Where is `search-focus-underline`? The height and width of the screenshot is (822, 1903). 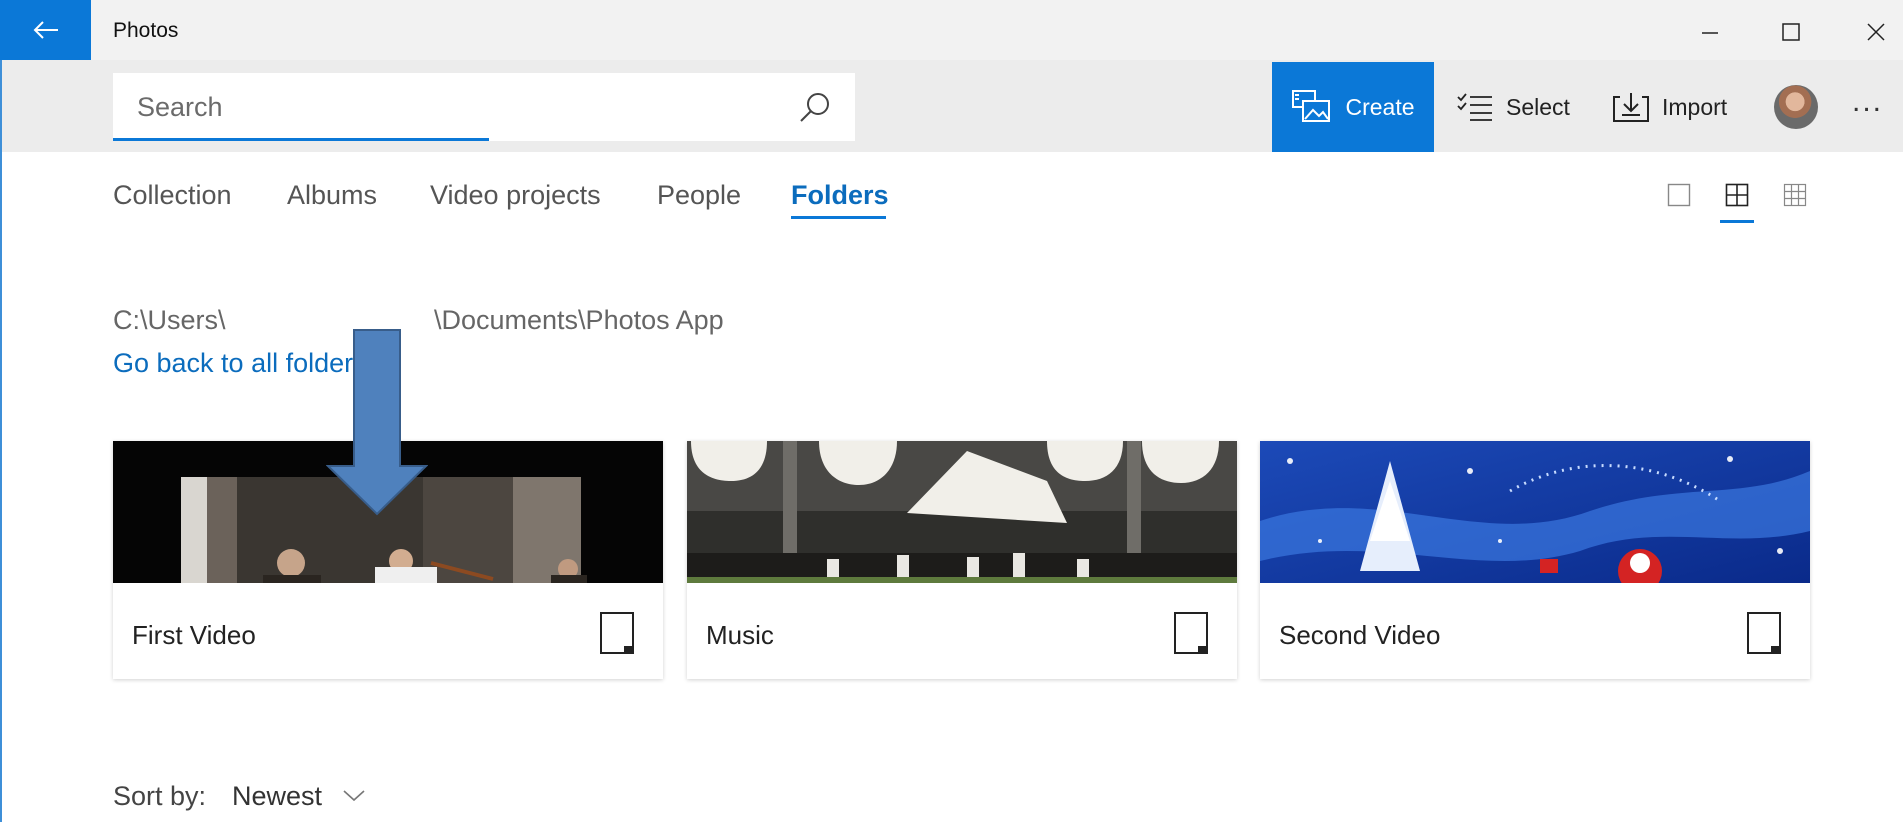
search-focus-underline is located at coordinates (301, 139).